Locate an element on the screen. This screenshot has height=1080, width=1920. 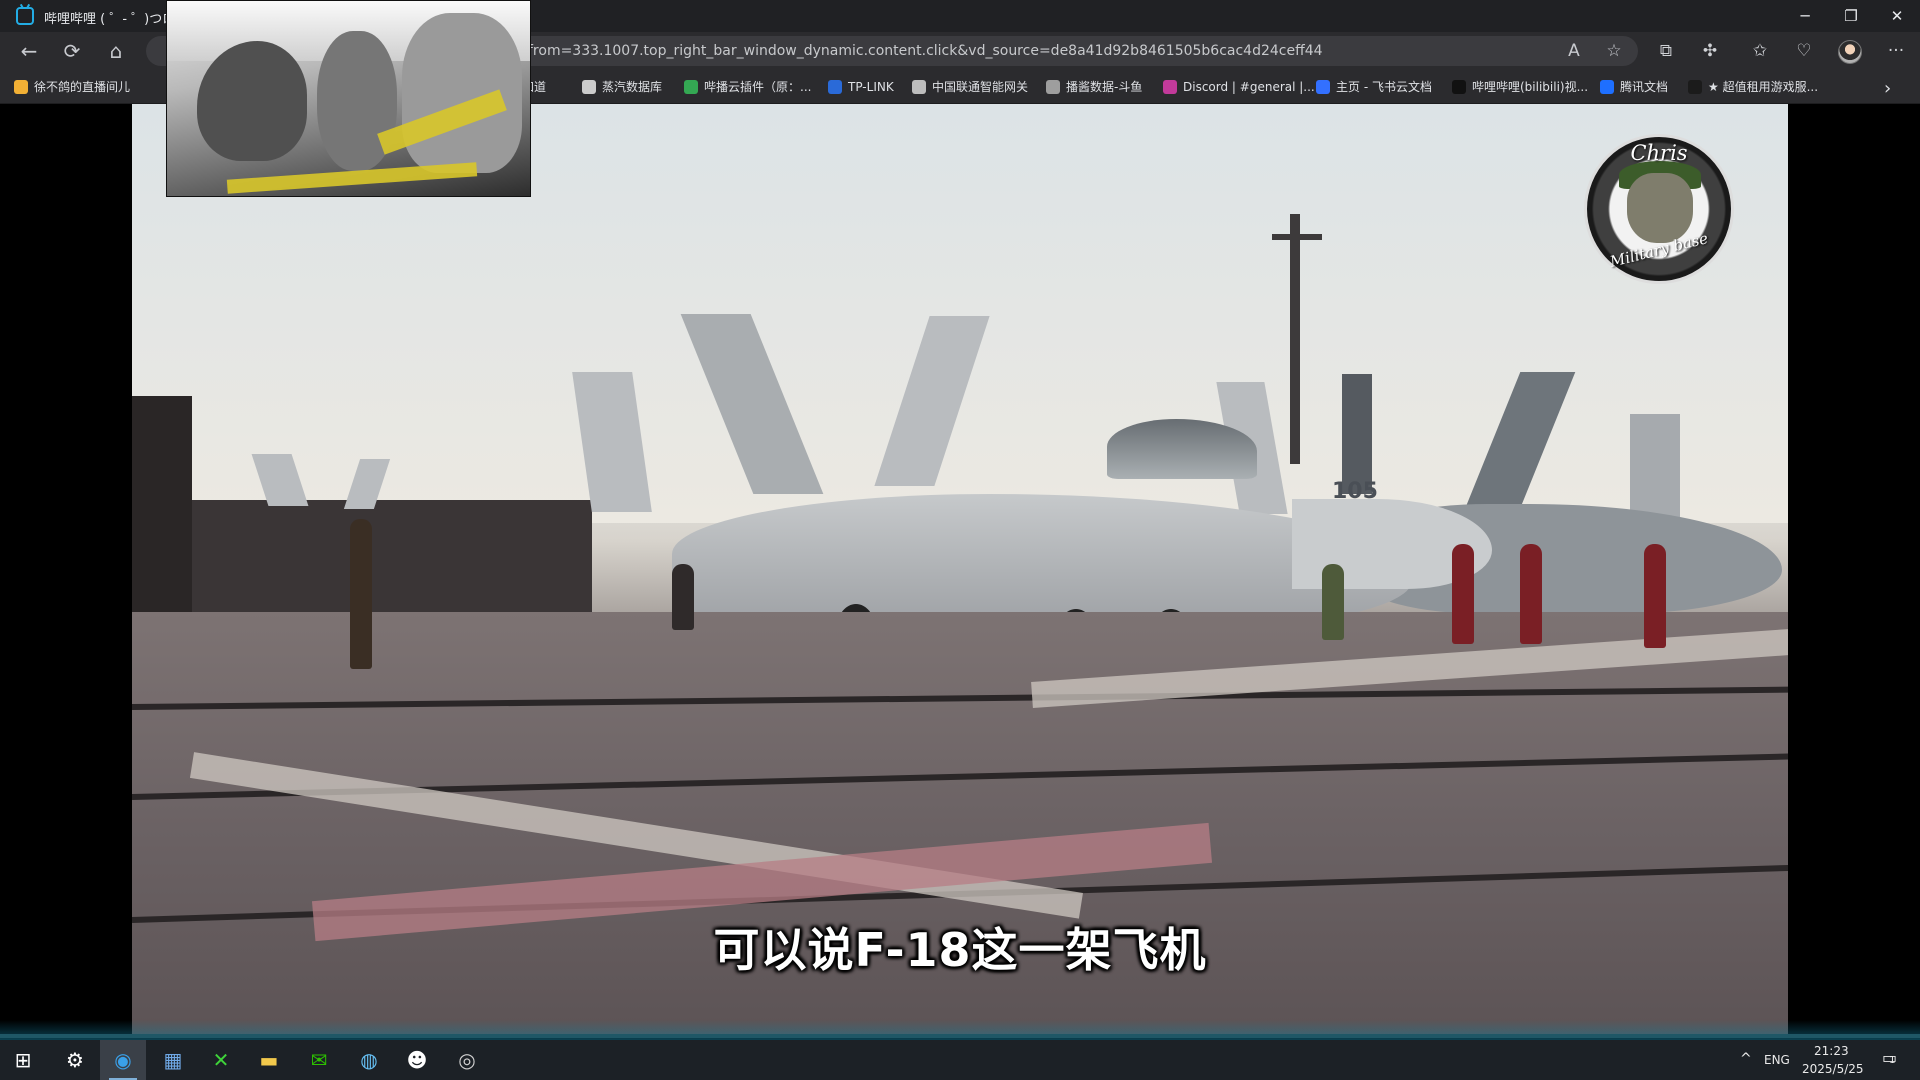
close-button: ✕ is located at coordinates (1897, 16).